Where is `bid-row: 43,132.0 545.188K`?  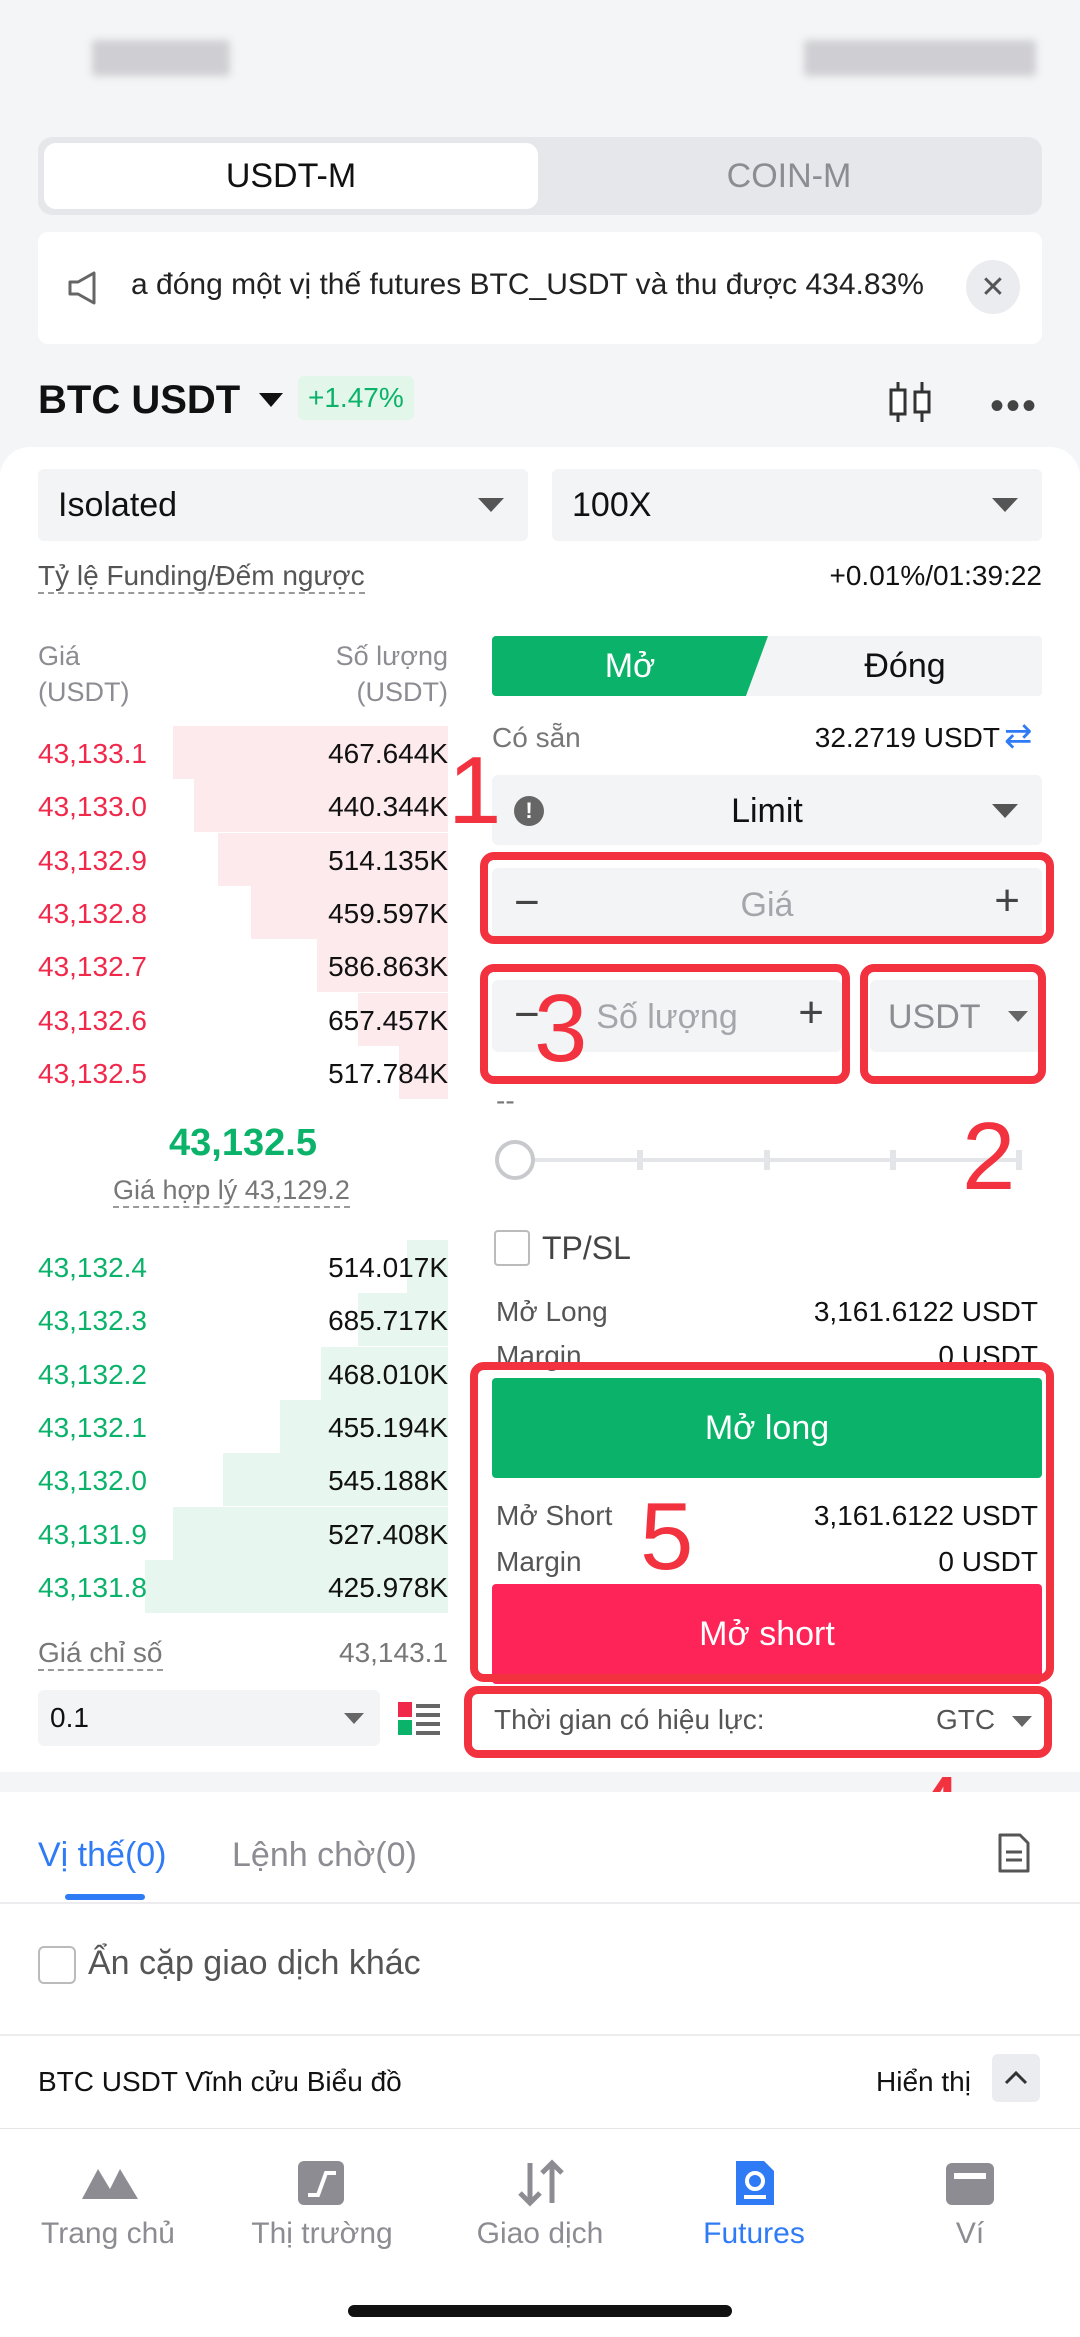 bid-row: 43,132.0 545.188K is located at coordinates (243, 1480).